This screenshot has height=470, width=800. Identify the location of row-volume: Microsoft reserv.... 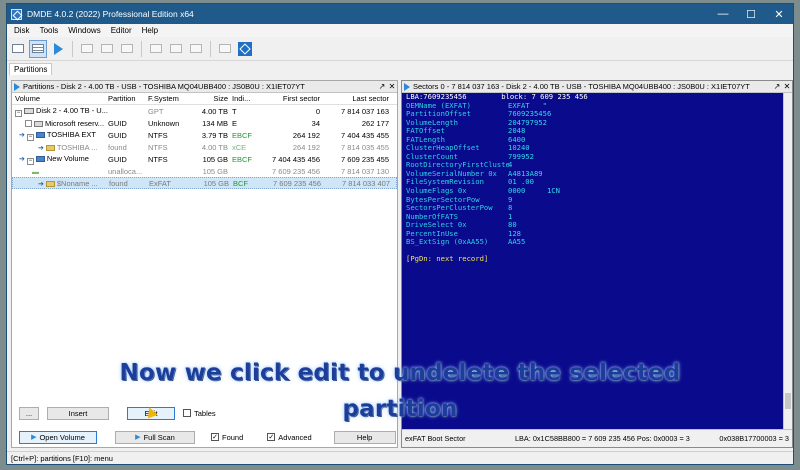
(75, 123).